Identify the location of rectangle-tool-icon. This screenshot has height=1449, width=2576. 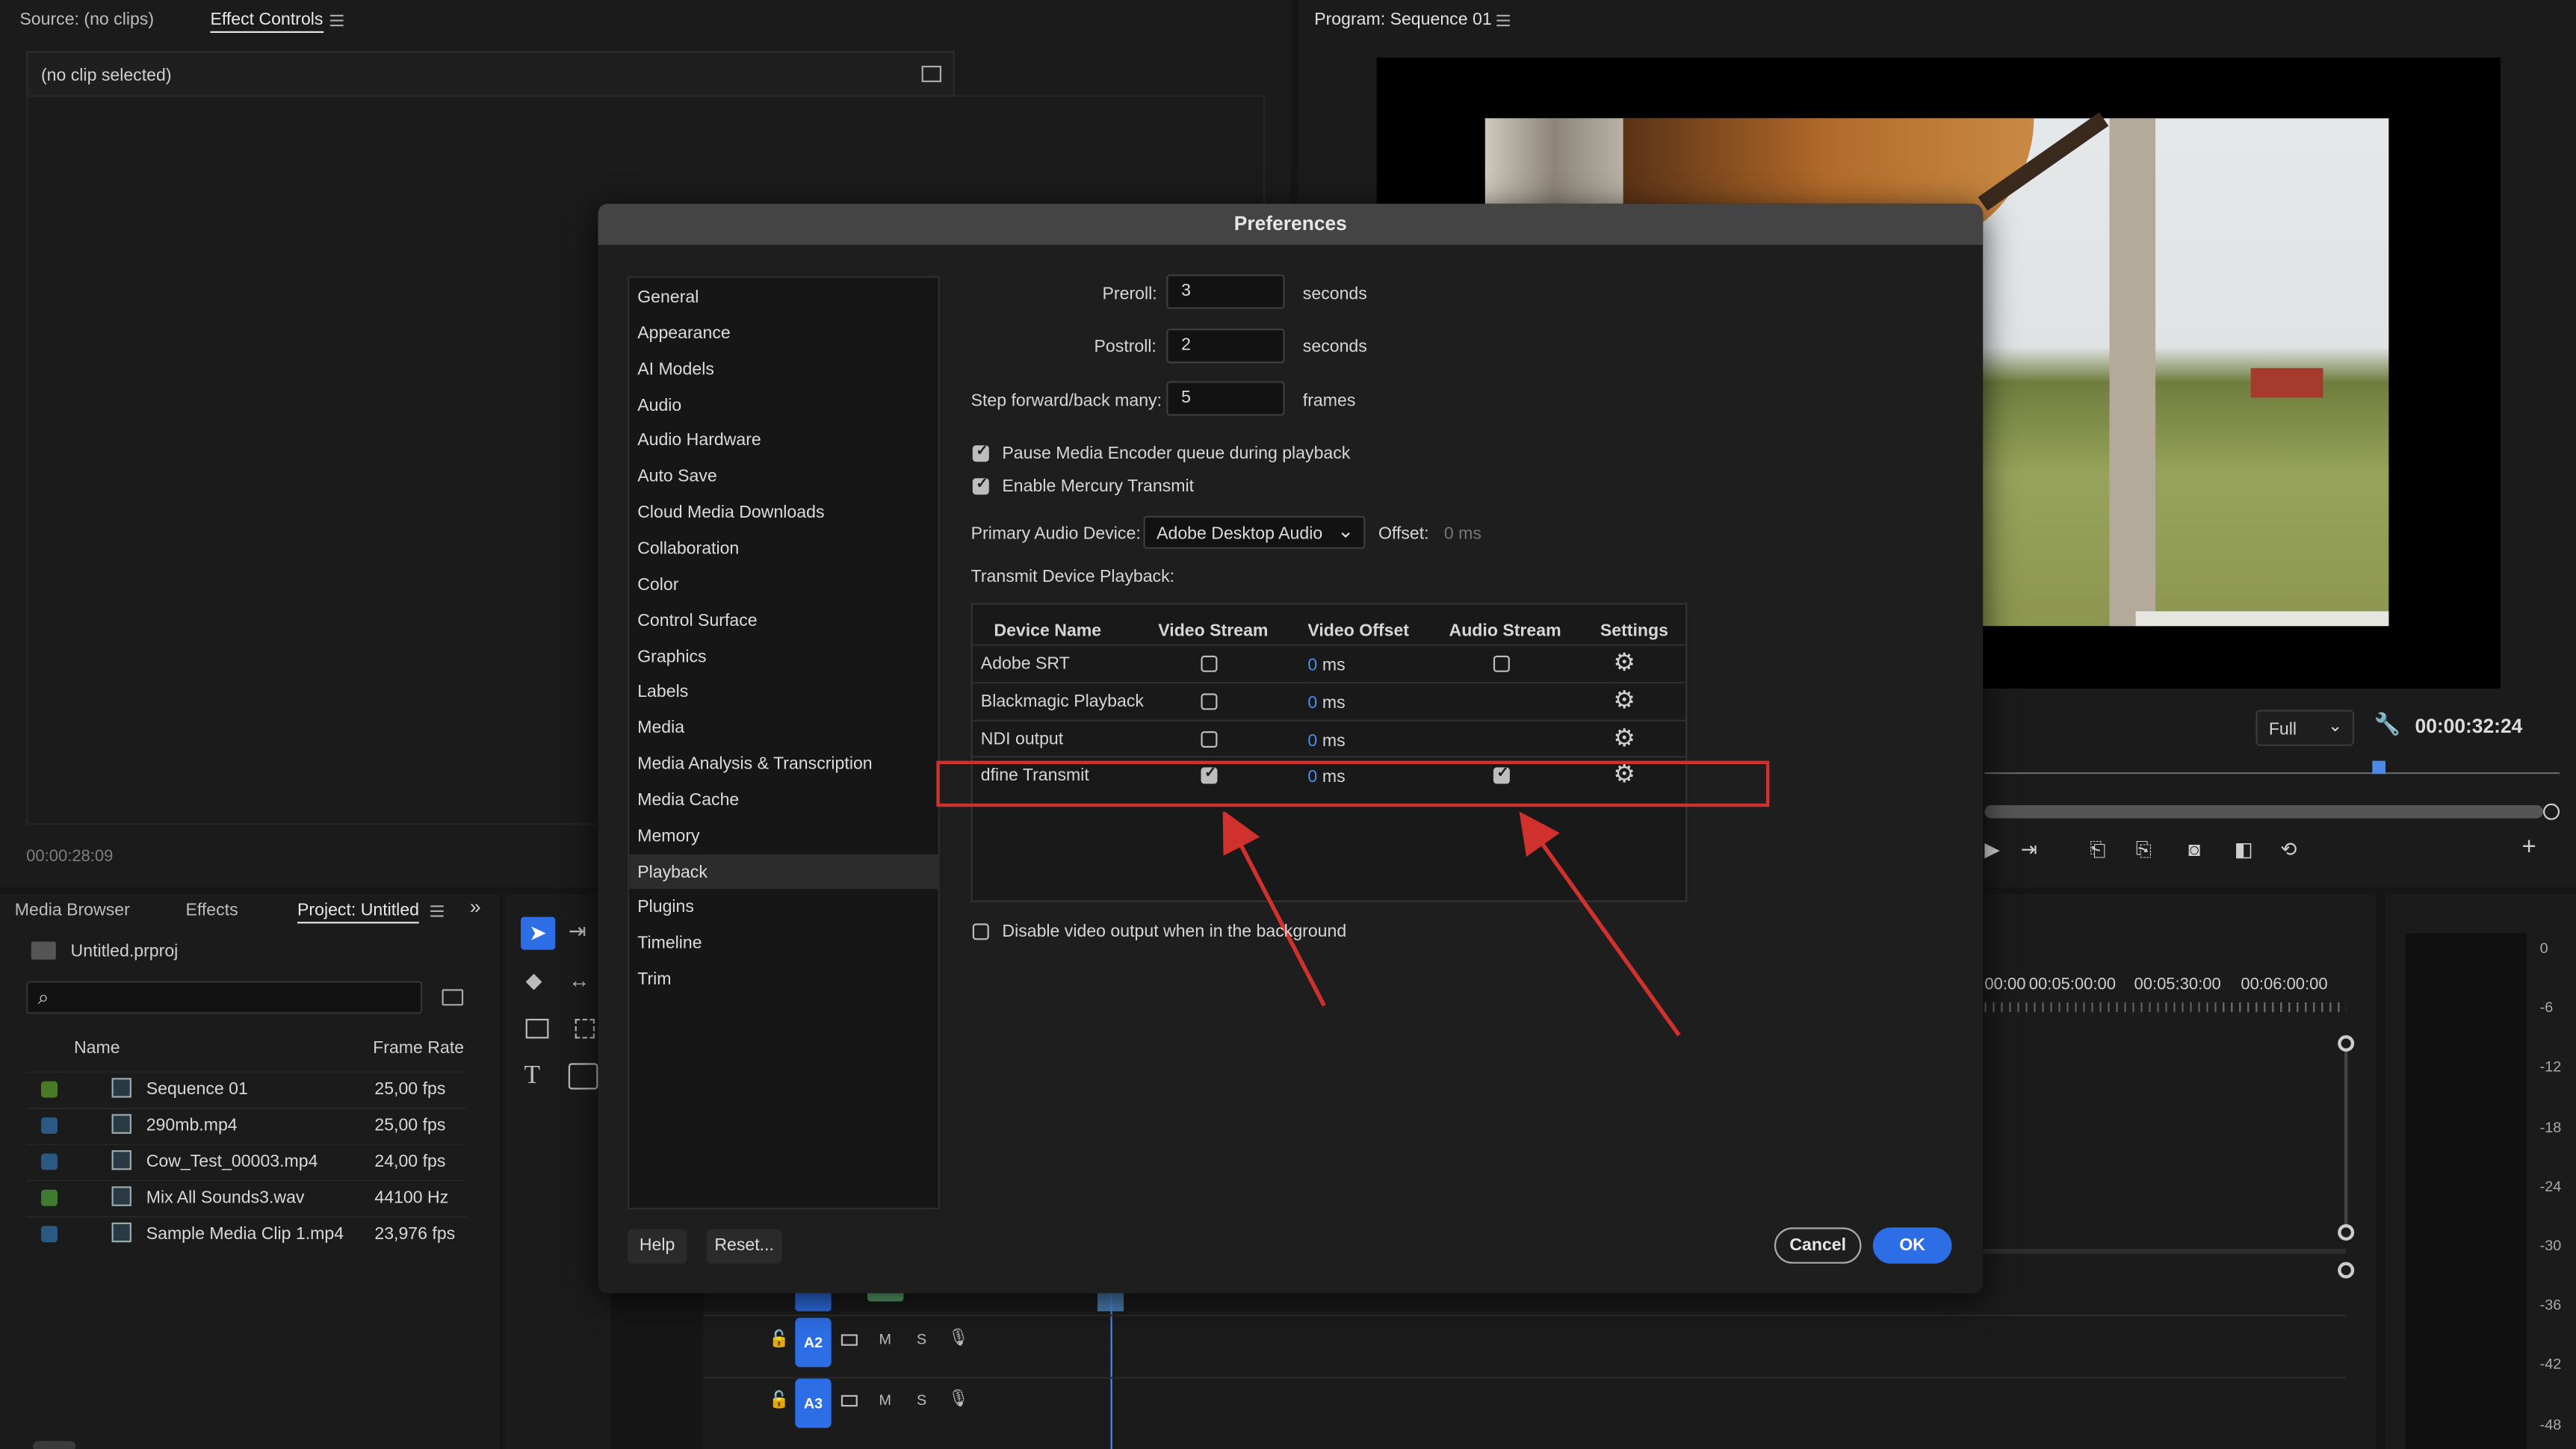
(537, 1029).